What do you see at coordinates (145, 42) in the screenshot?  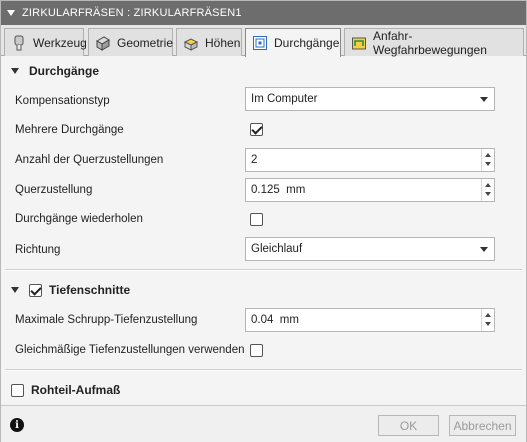 I see `tab-label: Geometrie` at bounding box center [145, 42].